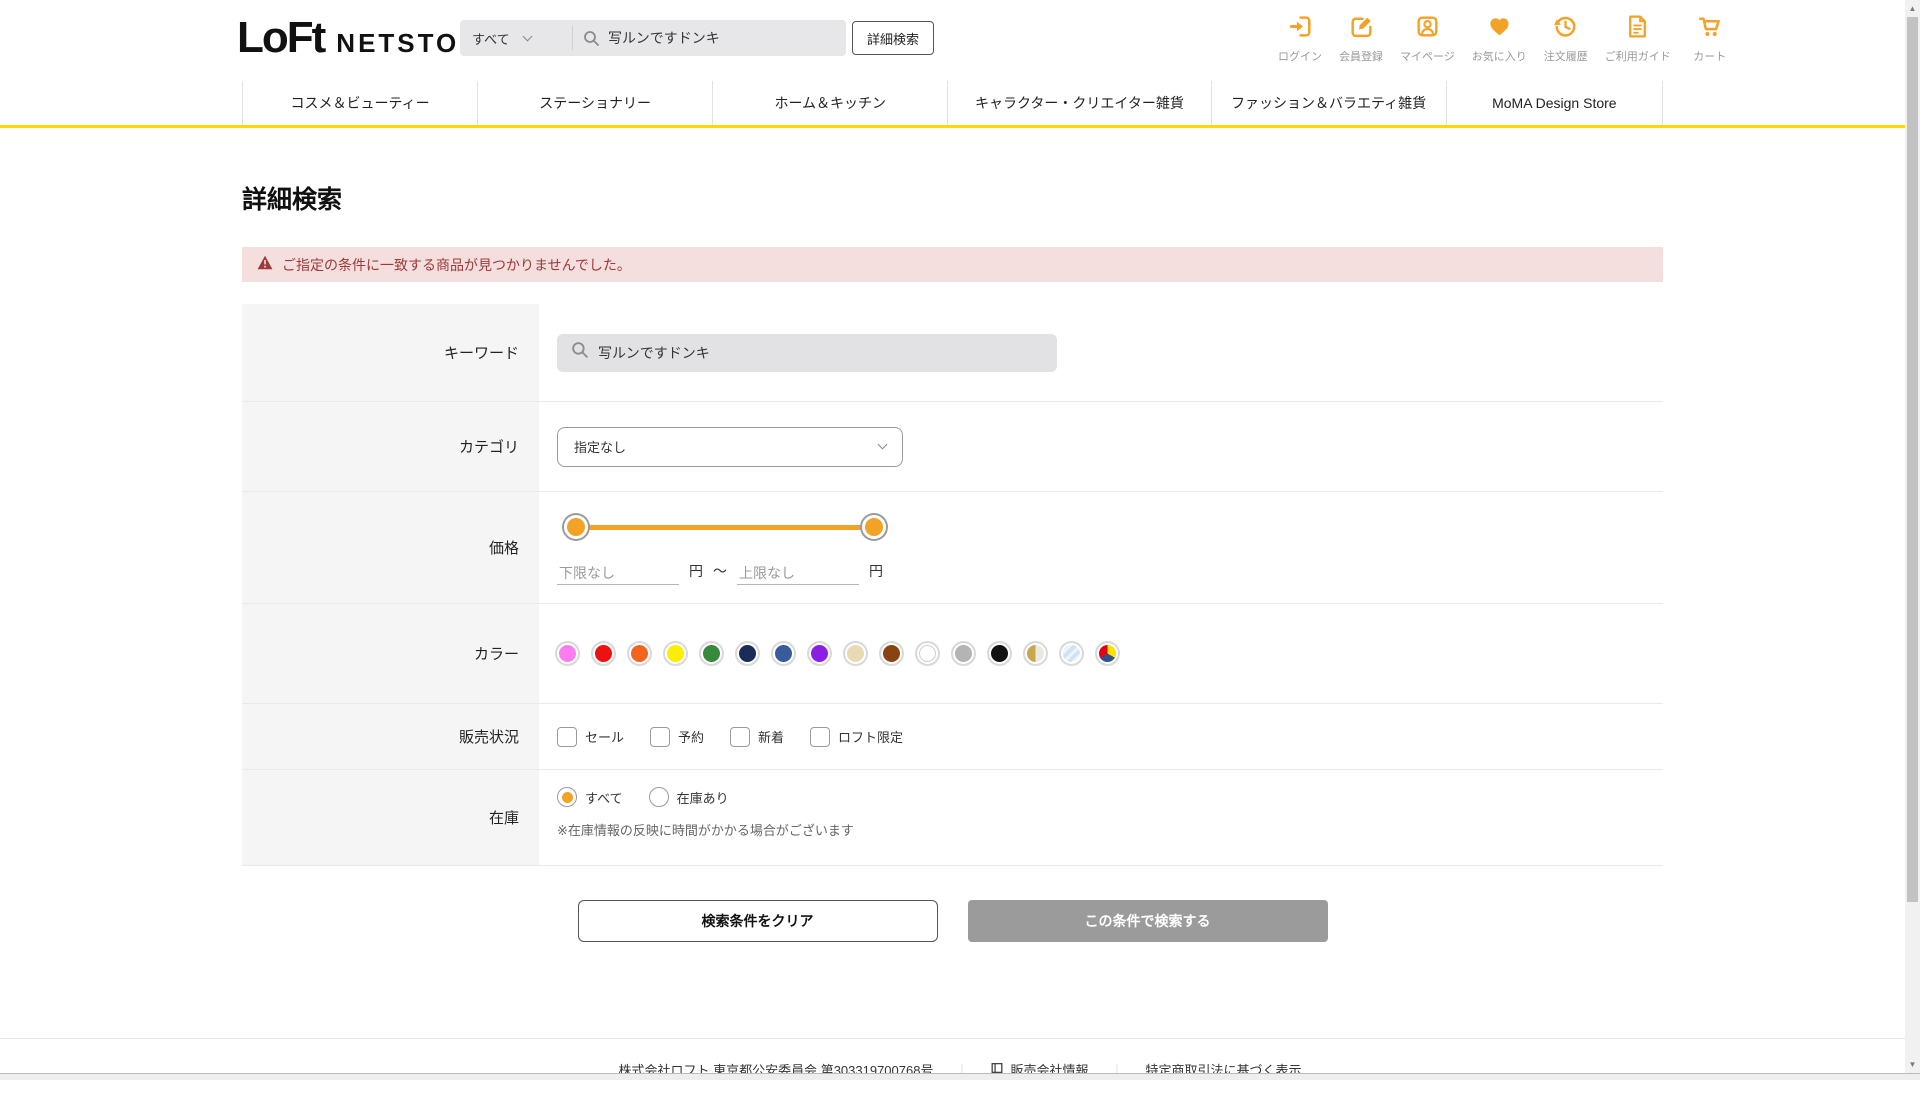 Image resolution: width=1920 pixels, height=1100 pixels. I want to click on history-clock-icon, so click(1565, 29).